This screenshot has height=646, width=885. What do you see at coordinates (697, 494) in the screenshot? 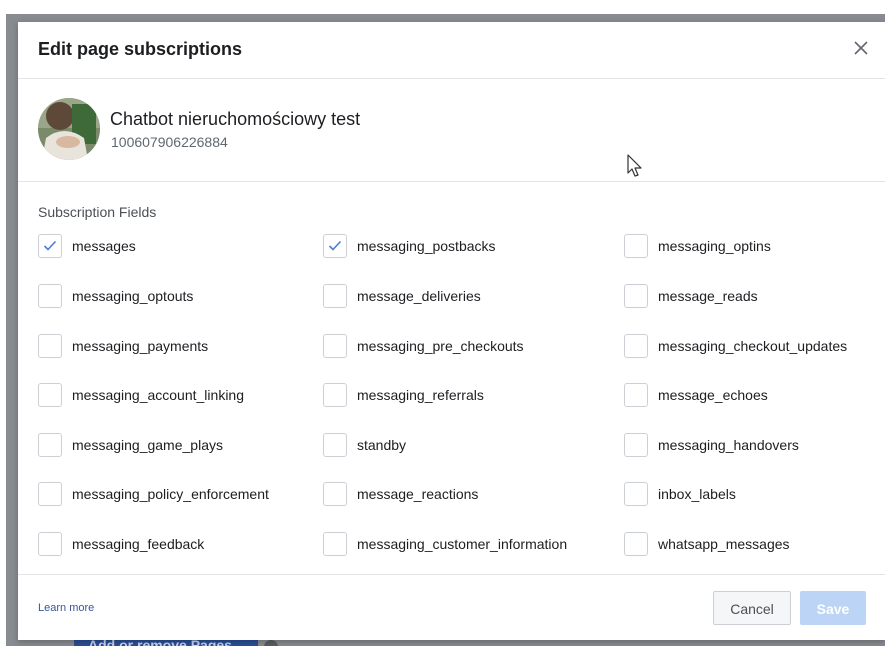
I see `subscription-field-label: inbox_labels` at bounding box center [697, 494].